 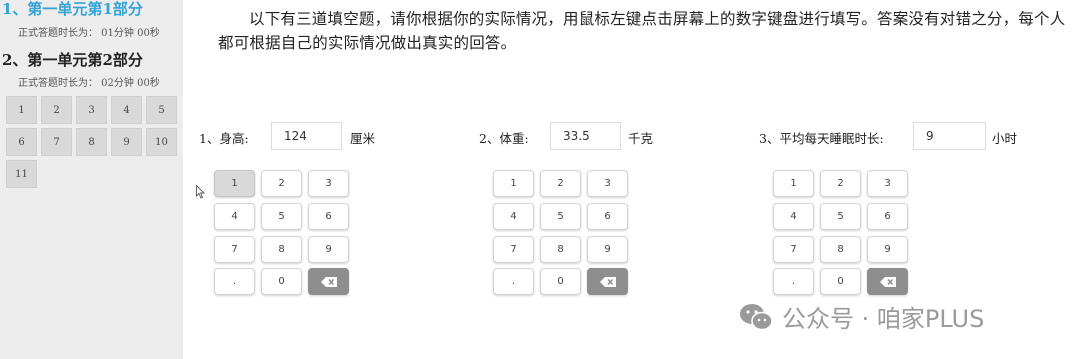 What do you see at coordinates (281, 216) in the screenshot?
I see `keypad-1-key-5: 5` at bounding box center [281, 216].